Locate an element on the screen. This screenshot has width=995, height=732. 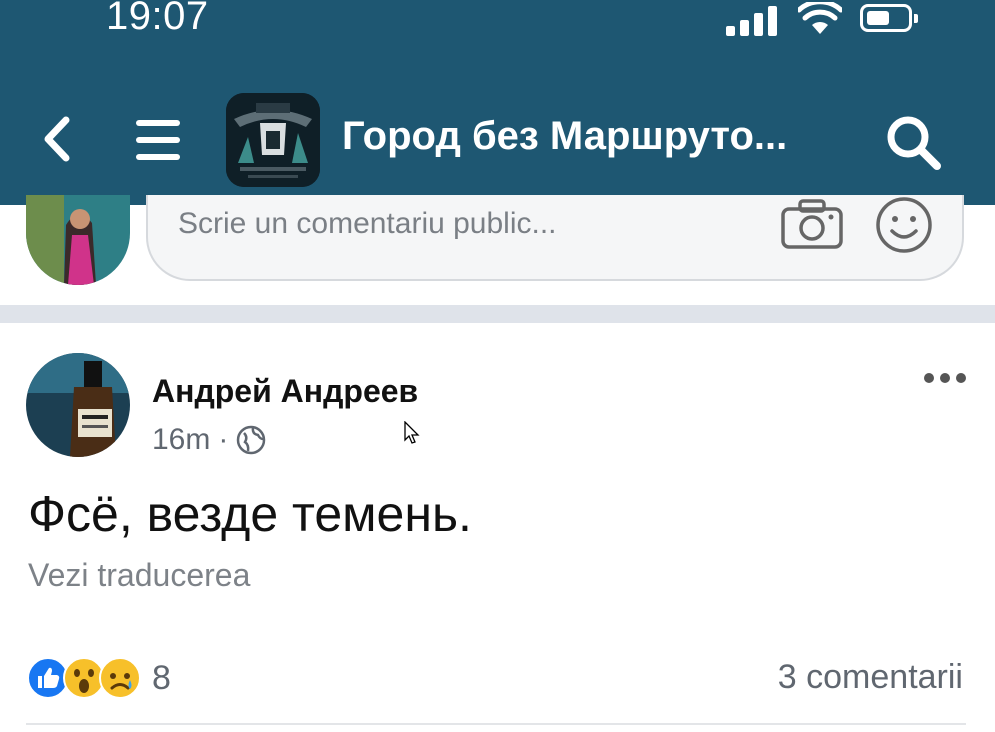
group-logo-image is located at coordinates (273, 140).